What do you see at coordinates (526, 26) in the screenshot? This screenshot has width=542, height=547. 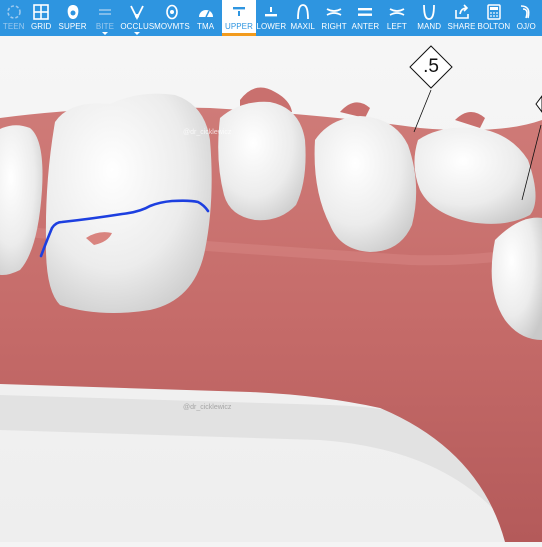 I see `tool-ojo-label: OJ/O` at bounding box center [526, 26].